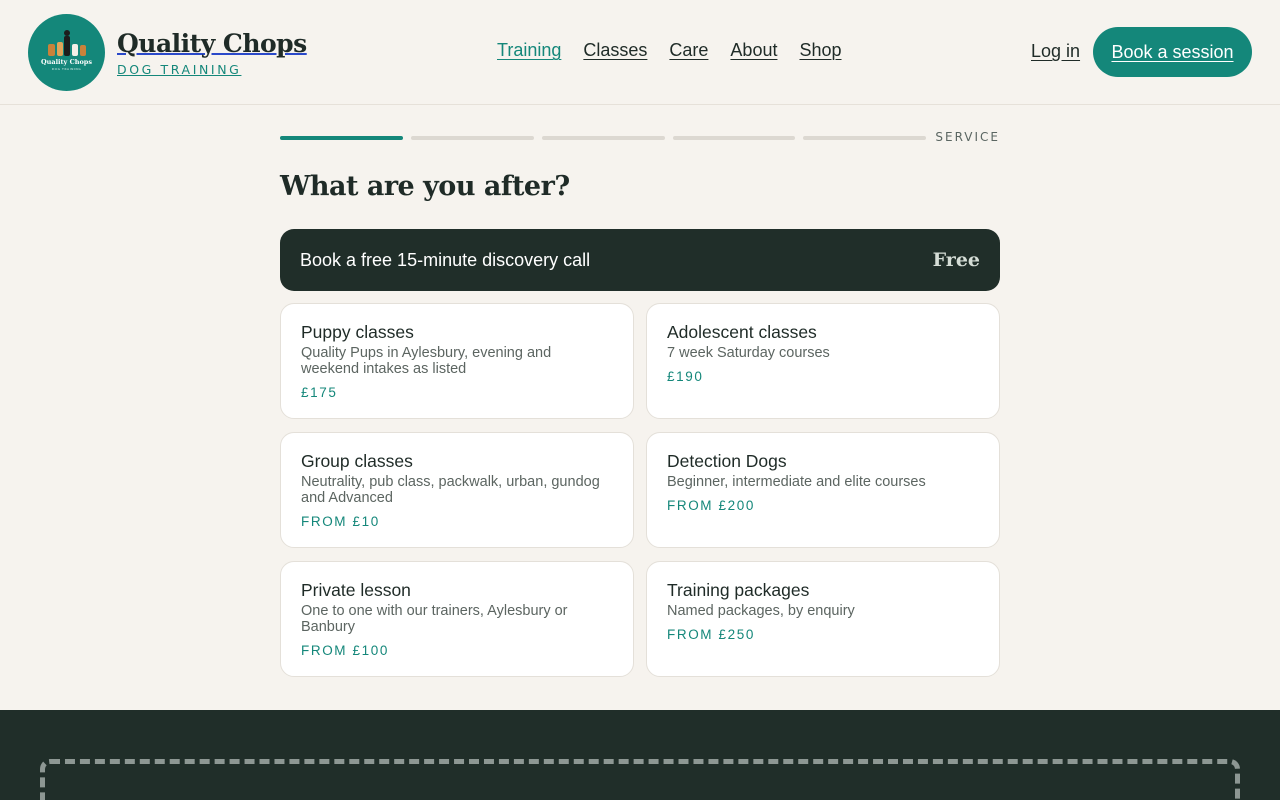 This screenshot has height=800, width=1280. What do you see at coordinates (425, 186) in the screenshot?
I see `page-title: What are you after?` at bounding box center [425, 186].